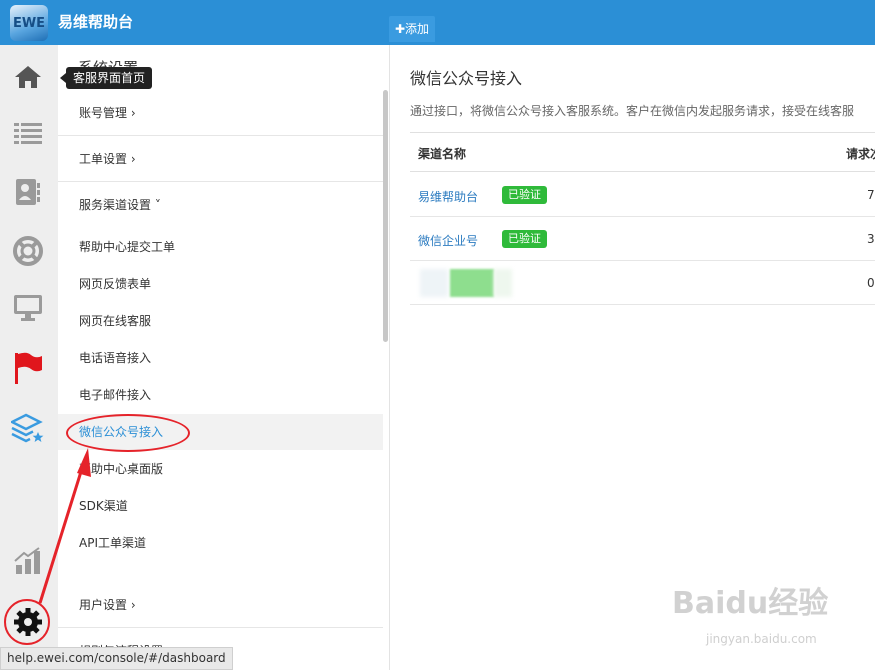 The width and height of the screenshot is (875, 670). Describe the element at coordinates (220, 605) in the screenshot. I see `group-user: 用户设置 ›` at that location.